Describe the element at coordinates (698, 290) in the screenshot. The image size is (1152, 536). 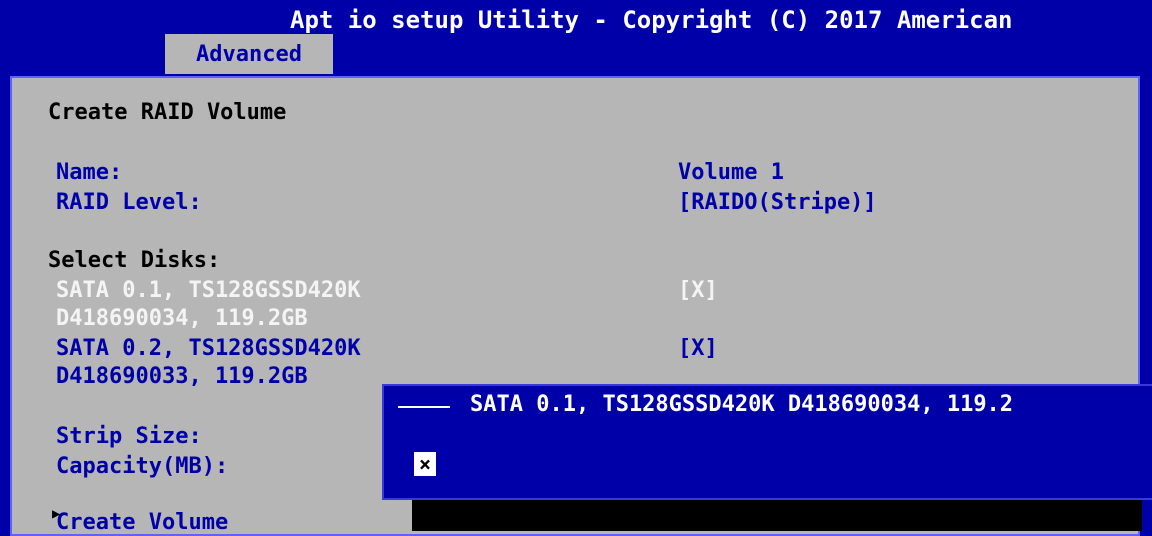
I see `disk-1-checkbox: [X]` at that location.